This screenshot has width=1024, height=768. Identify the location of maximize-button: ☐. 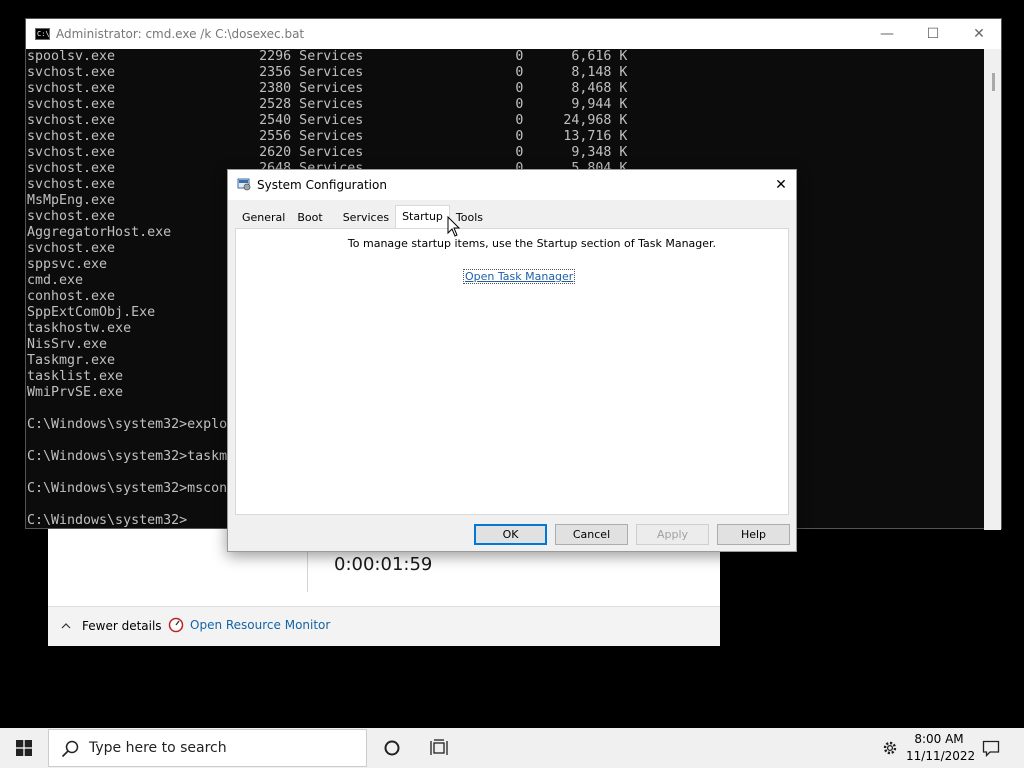
(933, 34).